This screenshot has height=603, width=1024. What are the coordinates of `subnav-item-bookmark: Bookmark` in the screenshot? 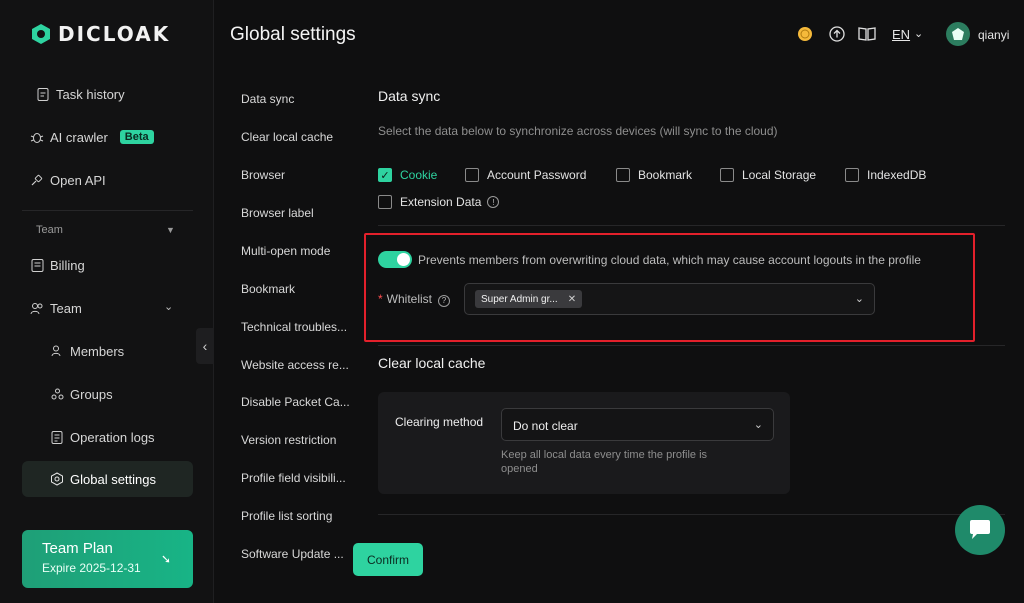 It's located at (297, 289).